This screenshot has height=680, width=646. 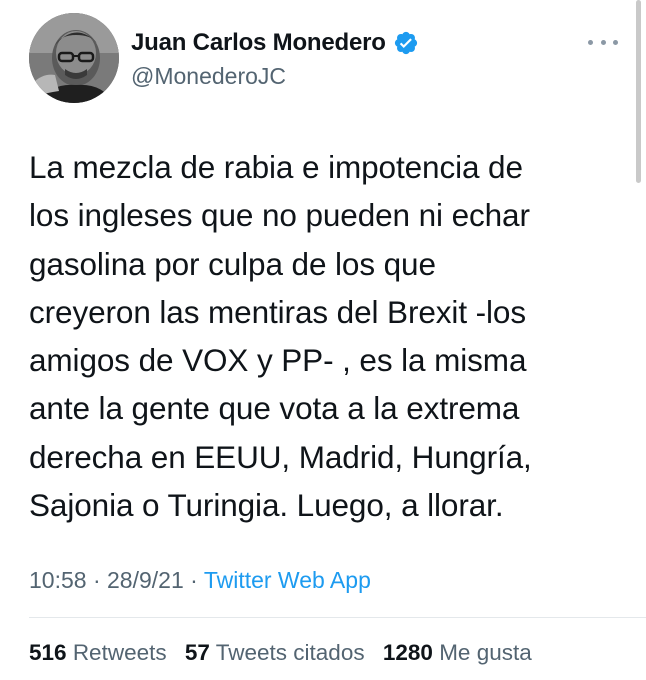 I want to click on tweet-source-link: Twitter Web App, so click(x=287, y=580).